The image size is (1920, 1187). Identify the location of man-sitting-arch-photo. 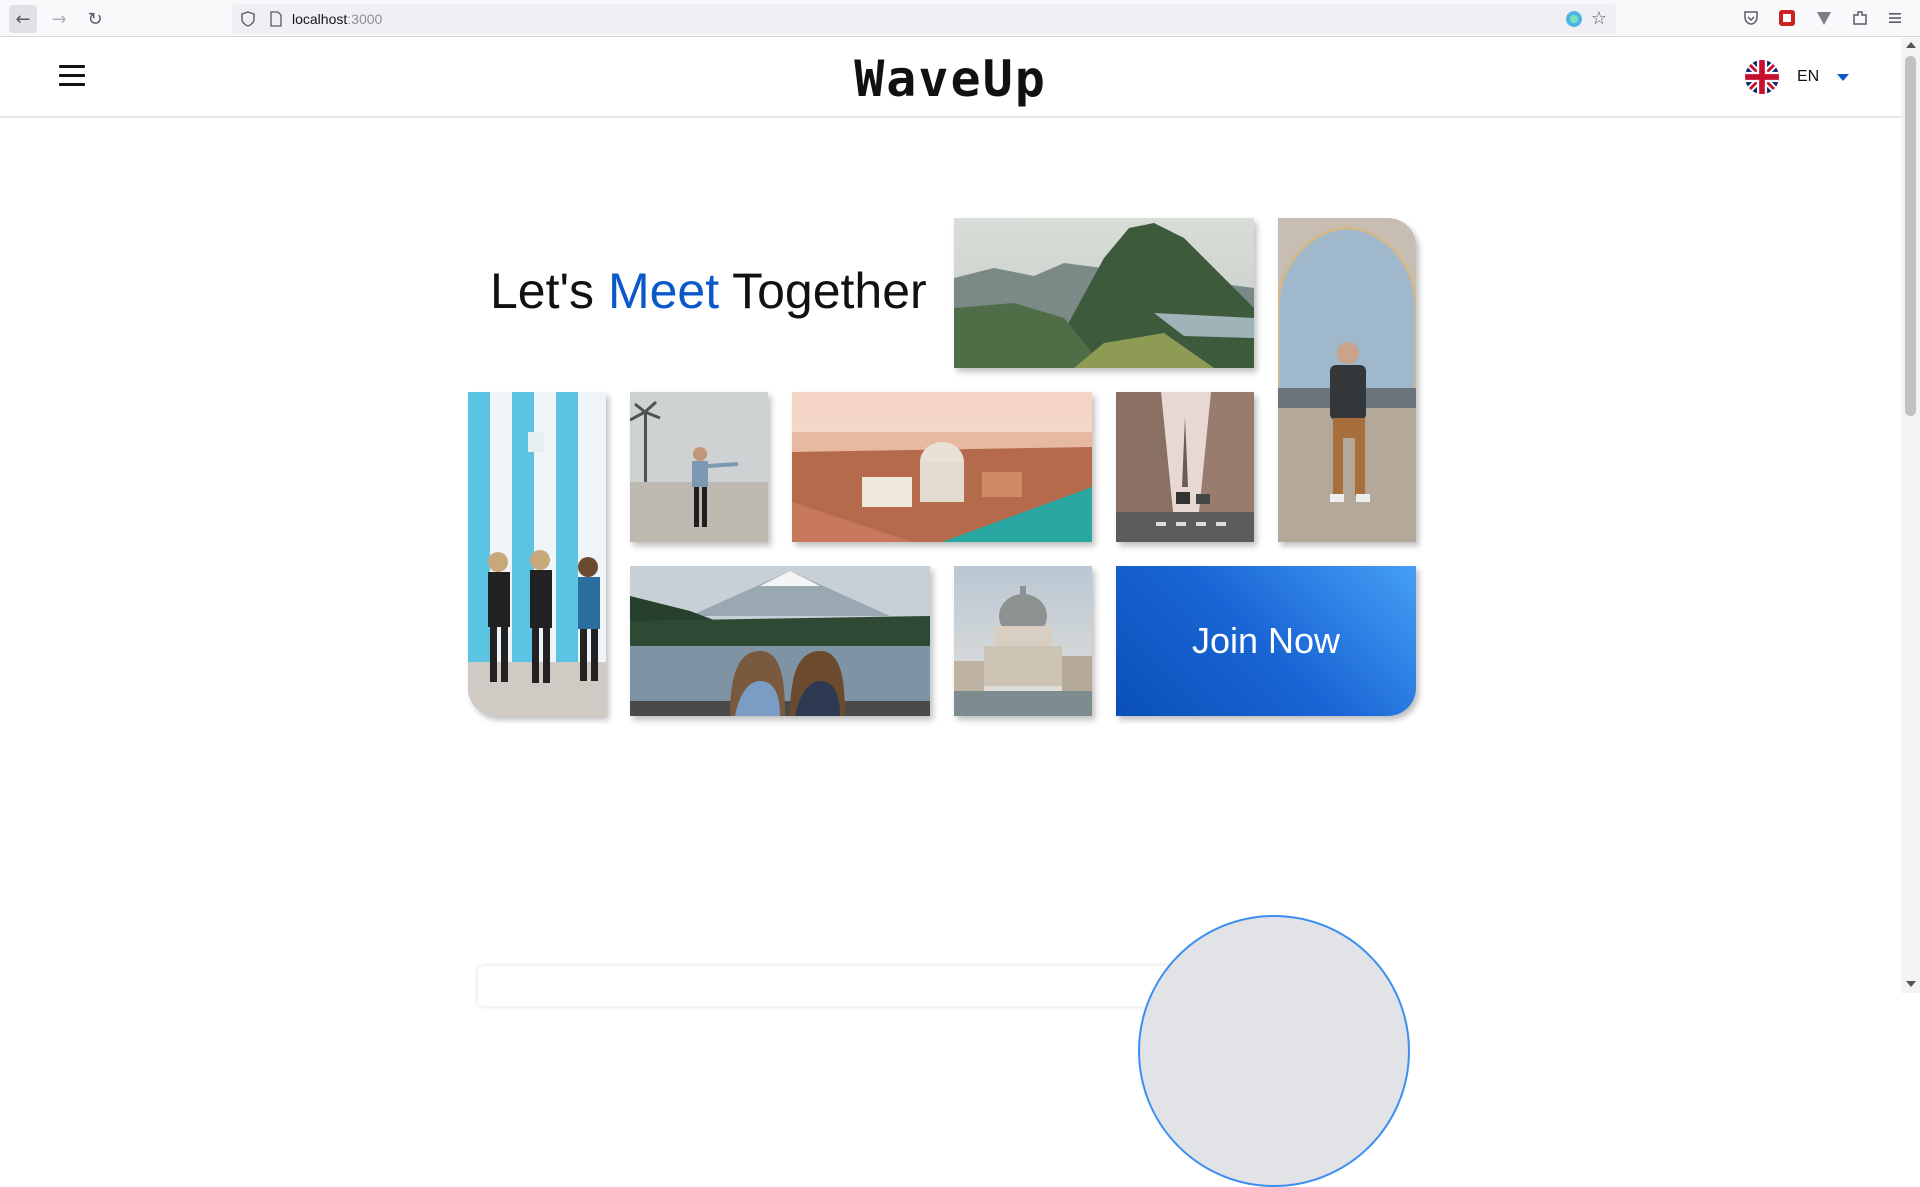
(1347, 380).